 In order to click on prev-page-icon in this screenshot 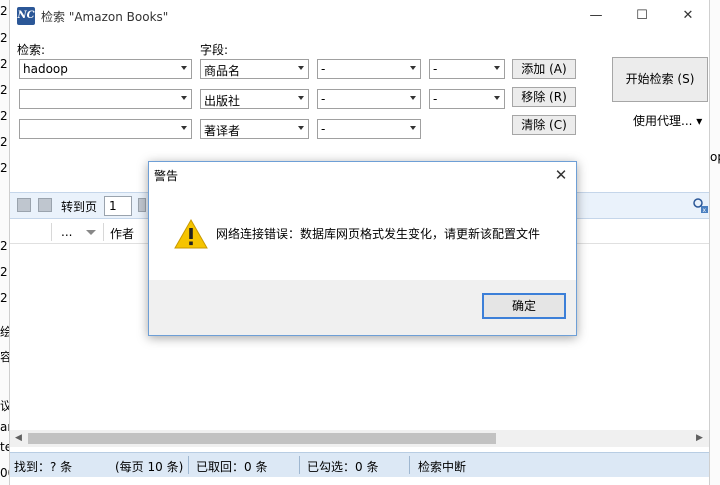, I will do `click(24, 205)`.